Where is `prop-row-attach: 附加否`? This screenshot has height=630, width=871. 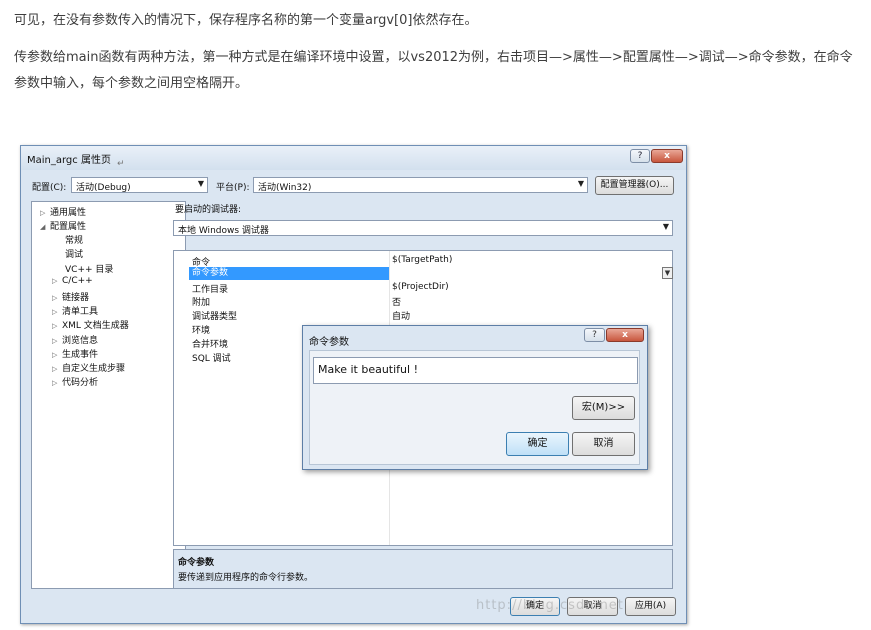
prop-row-attach: 附加否 is located at coordinates (423, 301).